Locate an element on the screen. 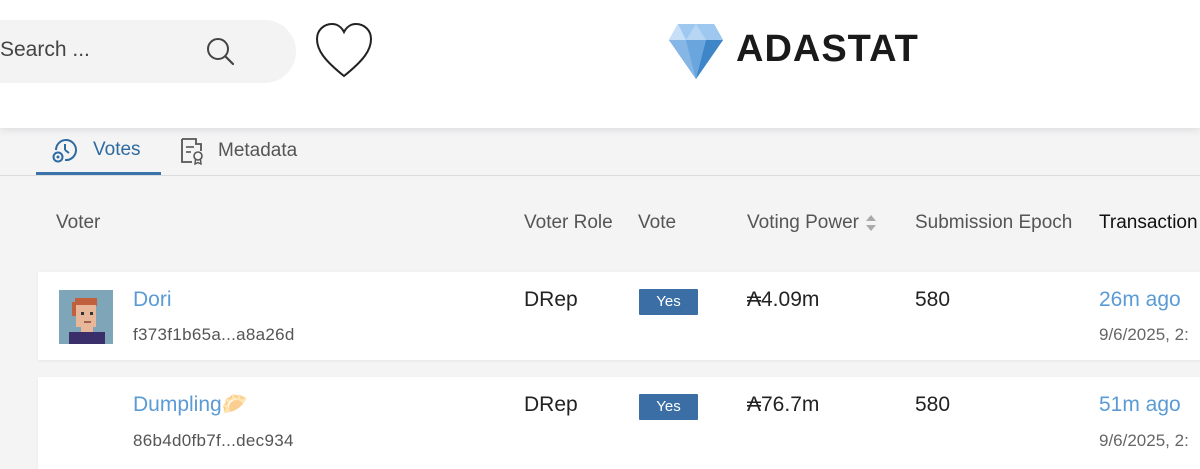 The width and height of the screenshot is (1200, 469). column-header-submission-epoch: Submission Epoch is located at coordinates (994, 222).